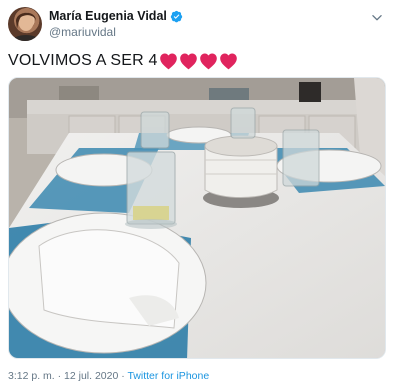 The height and width of the screenshot is (386, 396). Describe the element at coordinates (82, 32) in the screenshot. I see `author-handle: @mariuvidal` at that location.